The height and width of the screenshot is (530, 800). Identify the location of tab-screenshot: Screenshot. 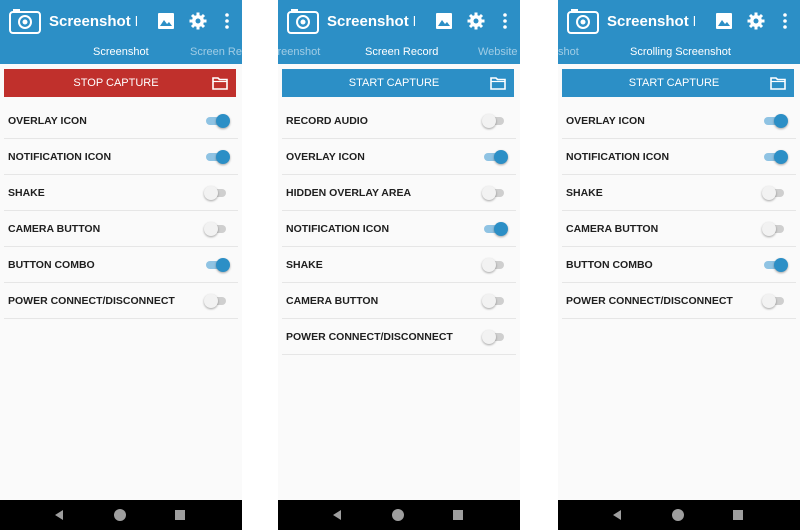
(121, 52).